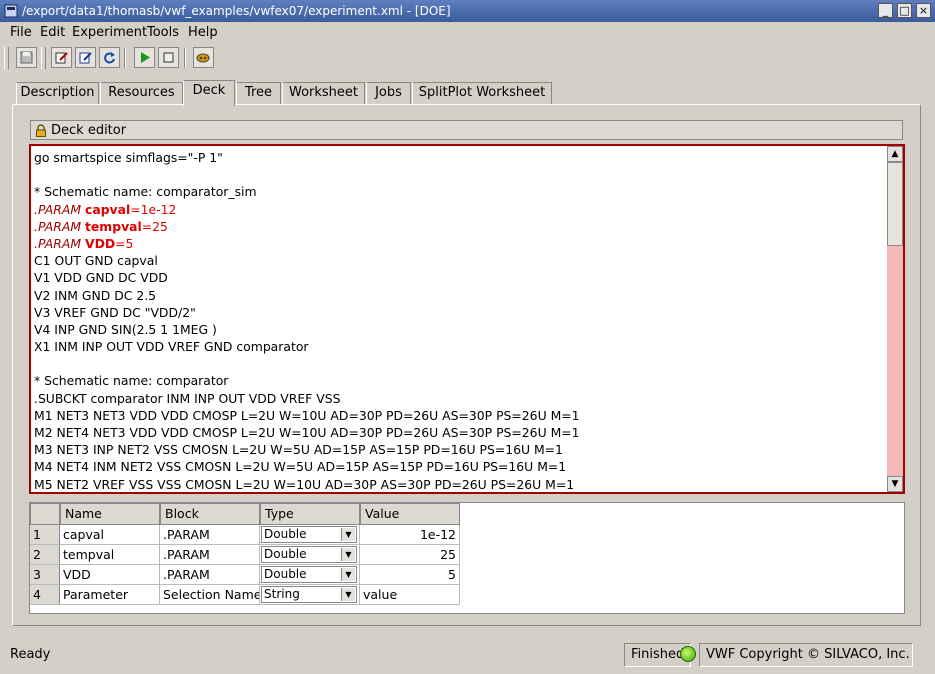 This screenshot has height=674, width=935. I want to click on menu-file: File, so click(21, 32).